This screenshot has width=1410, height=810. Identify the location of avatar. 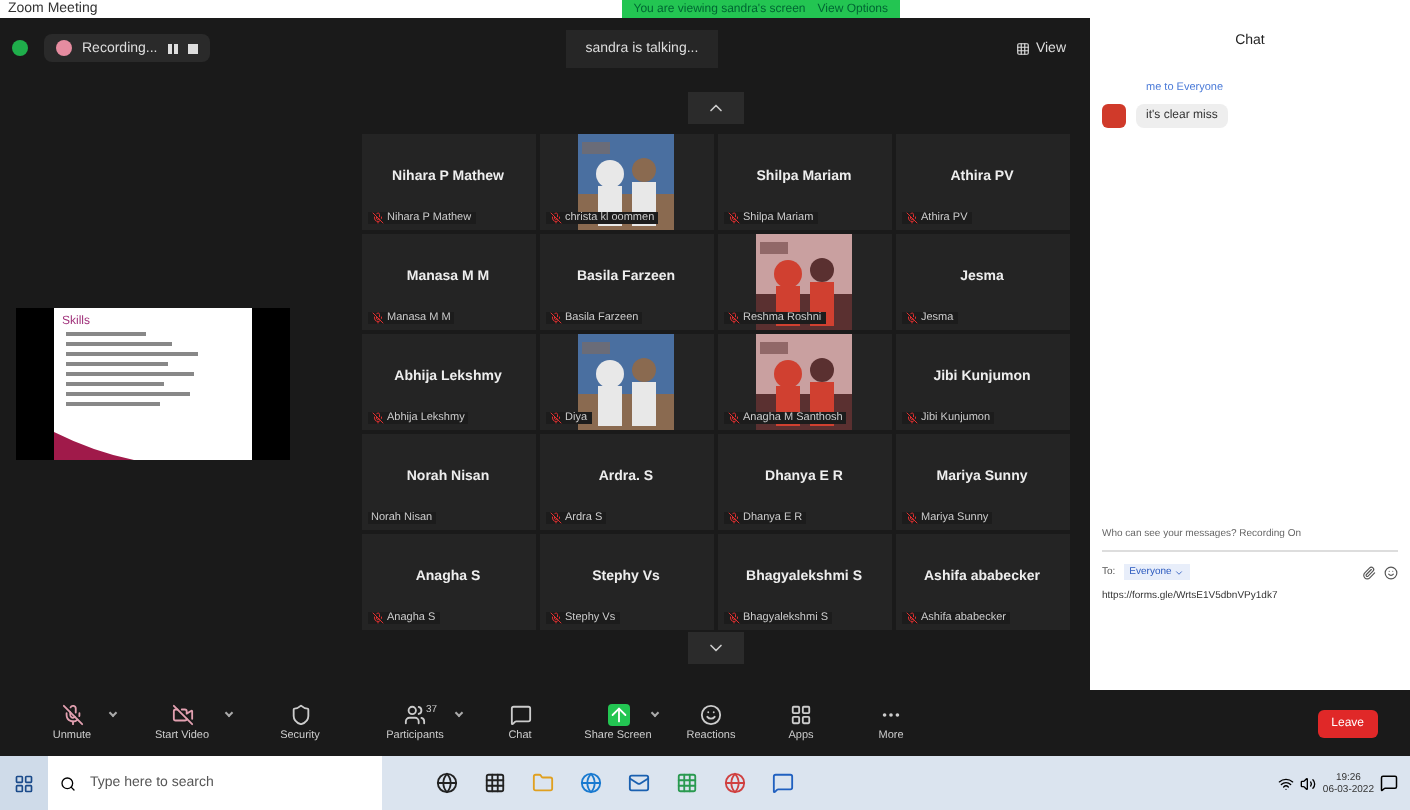
(1114, 116).